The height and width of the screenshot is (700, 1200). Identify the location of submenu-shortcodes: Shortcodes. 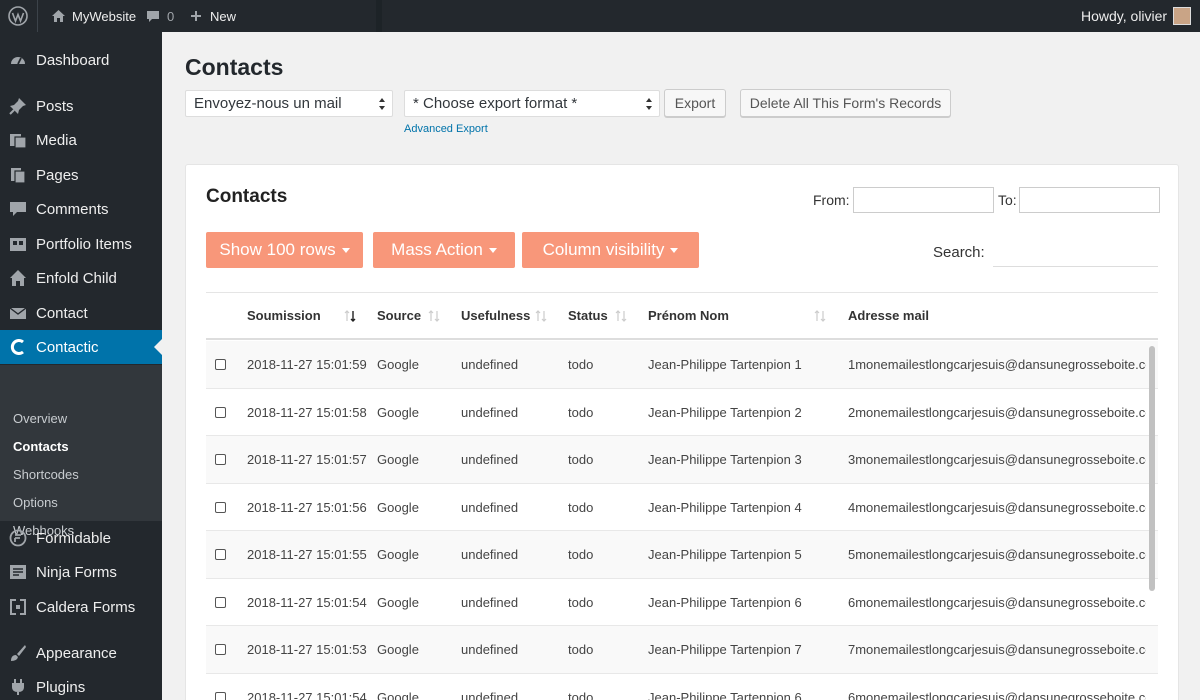
(46, 474).